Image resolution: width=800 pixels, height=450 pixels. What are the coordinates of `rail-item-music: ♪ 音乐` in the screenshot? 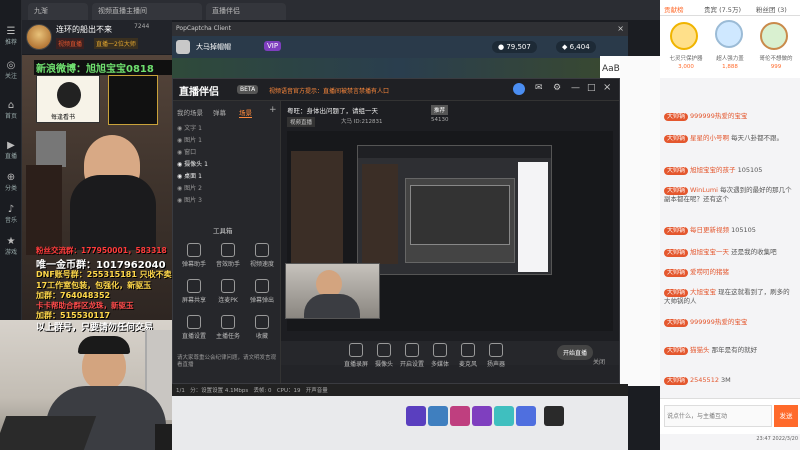 It's located at (11, 214).